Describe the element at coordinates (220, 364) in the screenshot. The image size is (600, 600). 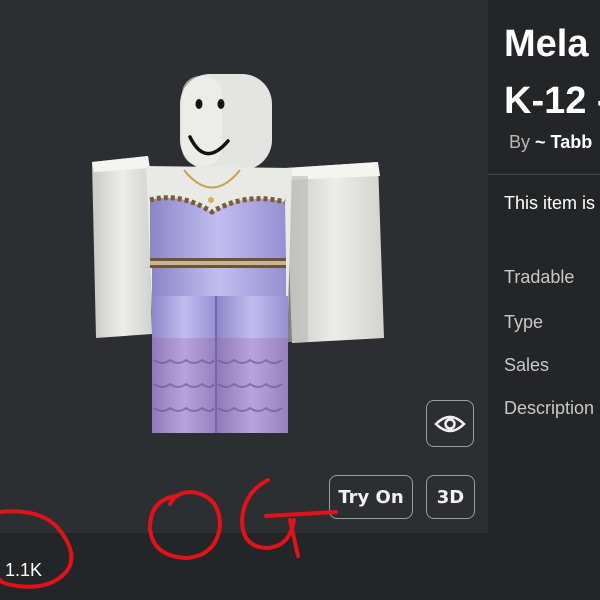
I see `avatar-legs` at that location.